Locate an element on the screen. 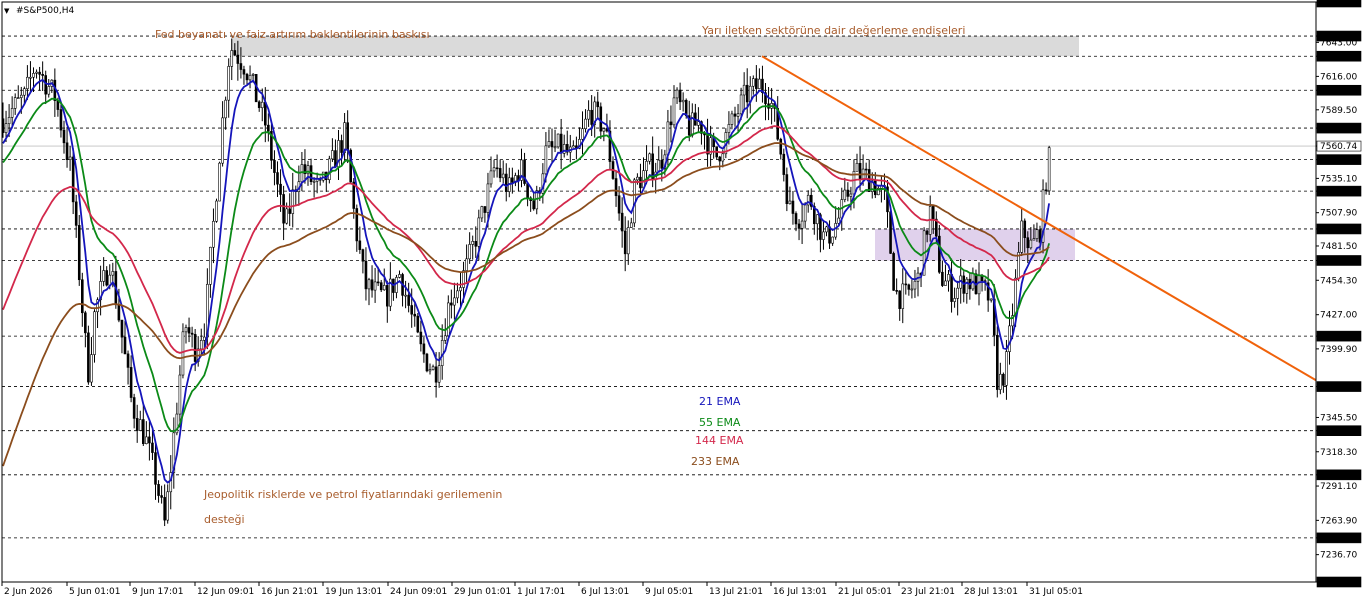 The height and width of the screenshot is (603, 1362). y-tick-label: 7575.00 is located at coordinates (1338, 129).